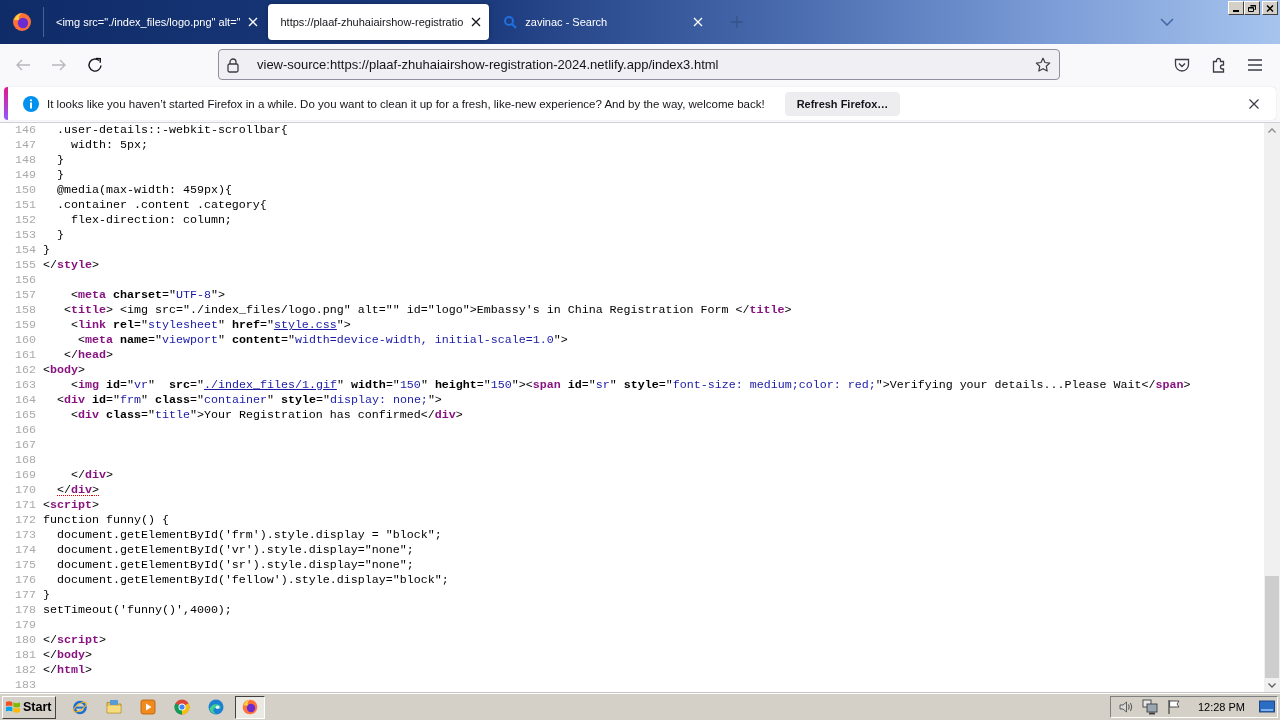  I want to click on code-line: .user-details::-webkit-scrollbar{, so click(172, 130).